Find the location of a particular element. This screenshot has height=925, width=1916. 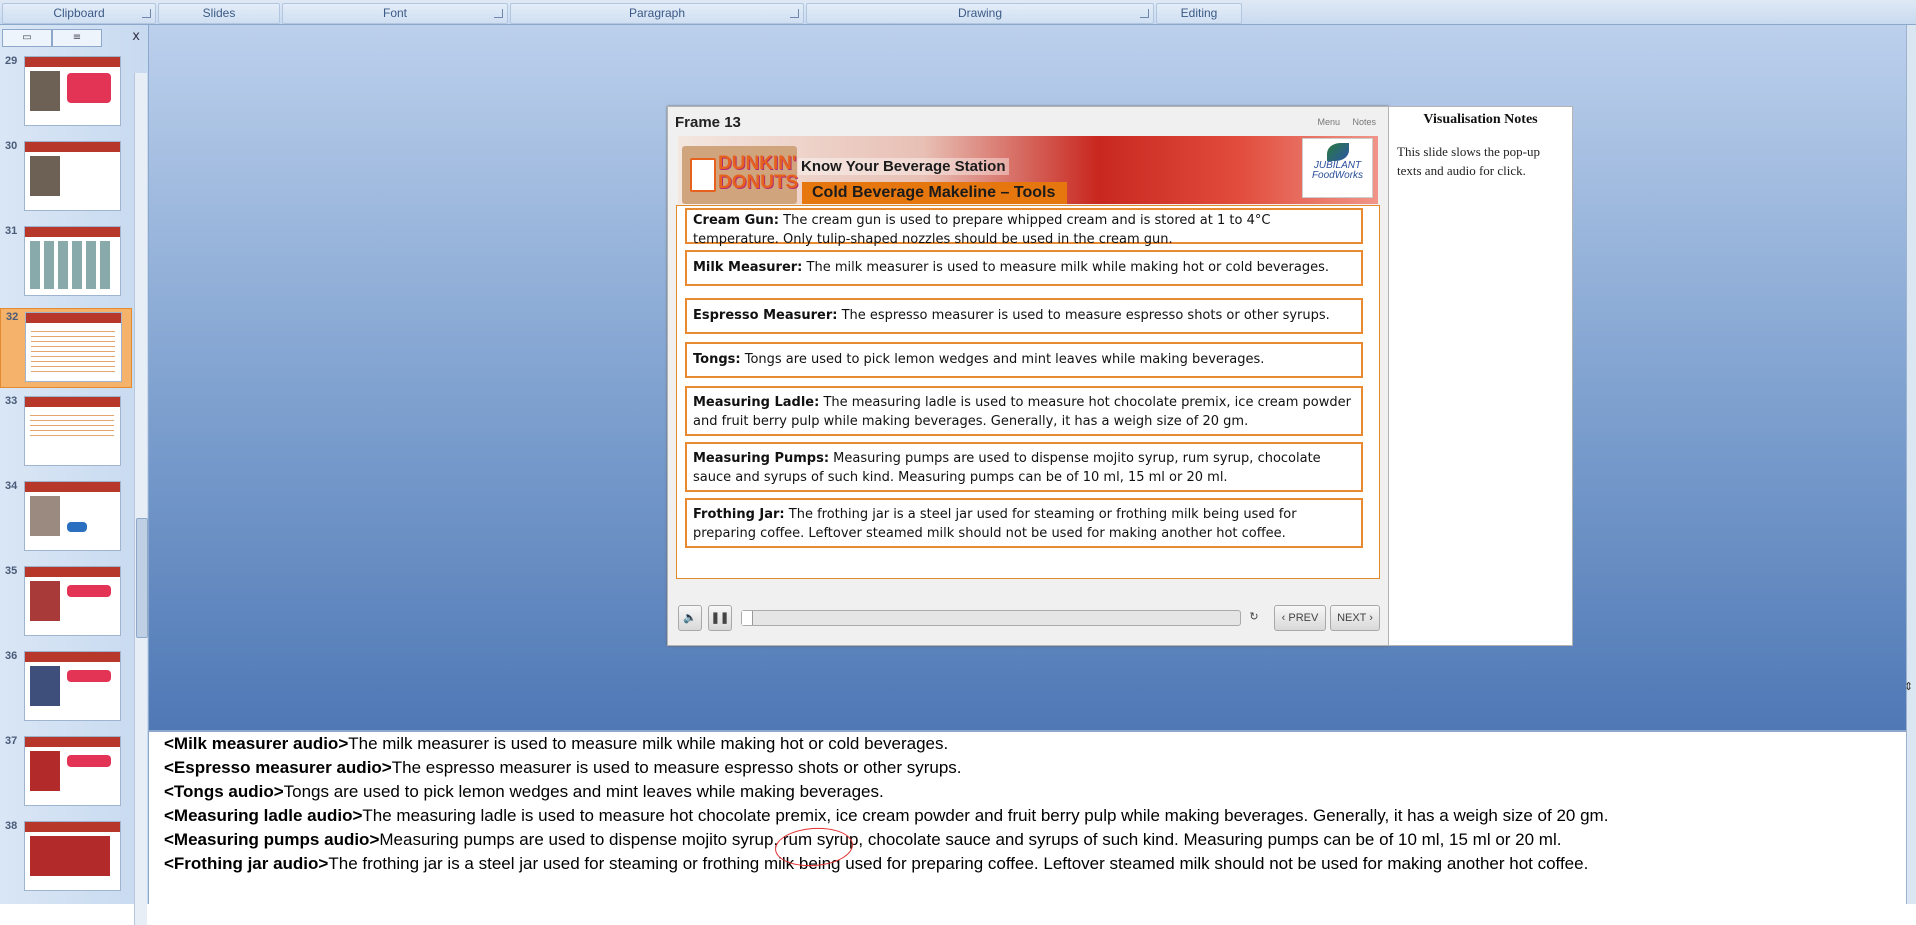

pause-button: ❚❚ is located at coordinates (720, 618).